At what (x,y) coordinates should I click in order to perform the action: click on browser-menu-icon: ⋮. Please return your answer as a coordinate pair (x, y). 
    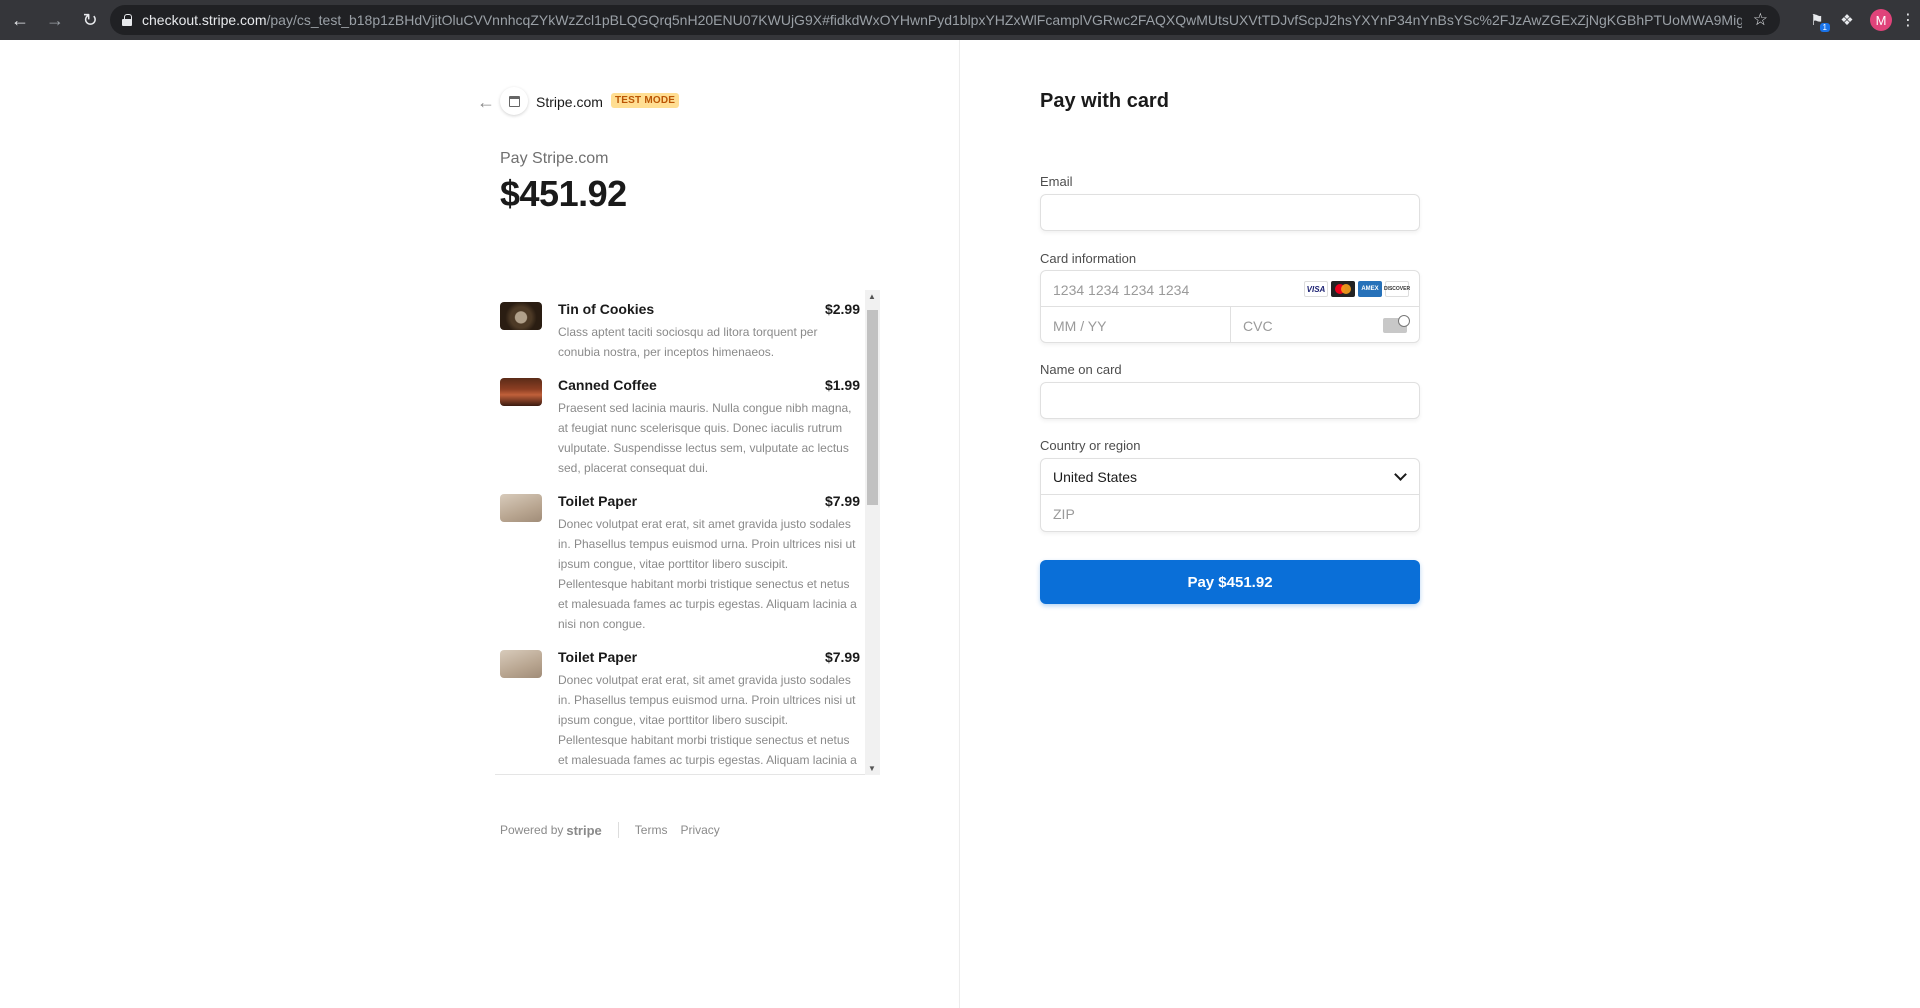
    Looking at the image, I should click on (1908, 20).